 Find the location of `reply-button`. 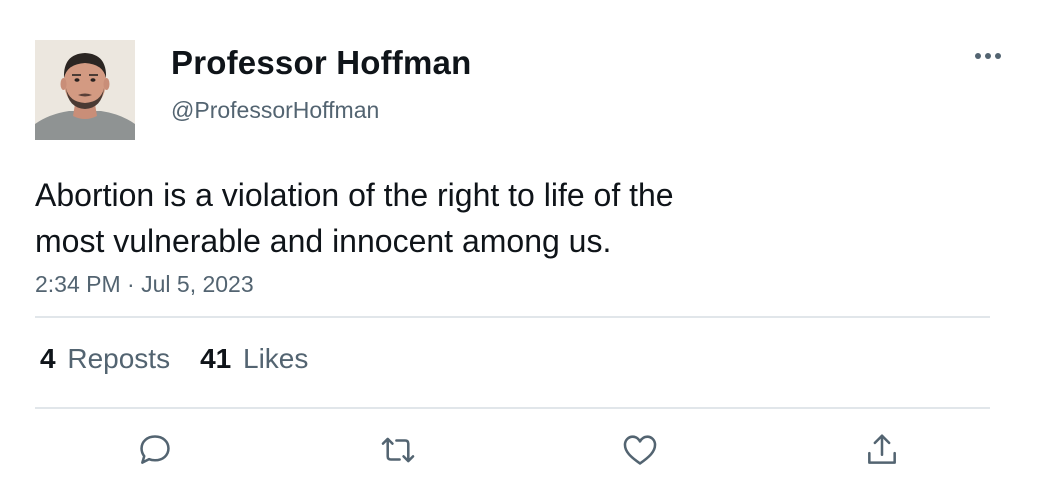

reply-button is located at coordinates (155, 450).